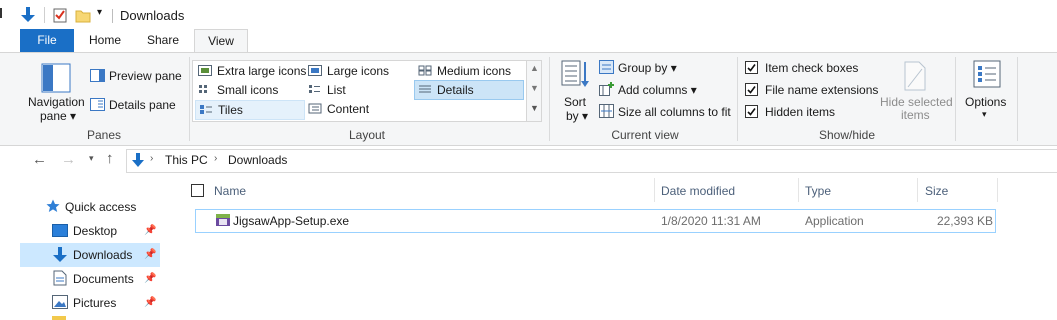  I want to click on hidden-items-toggle: Hidden items, so click(805, 113).